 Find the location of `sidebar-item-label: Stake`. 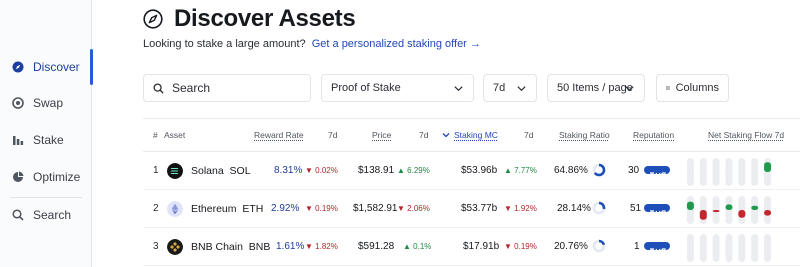

sidebar-item-label: Stake is located at coordinates (48, 140).